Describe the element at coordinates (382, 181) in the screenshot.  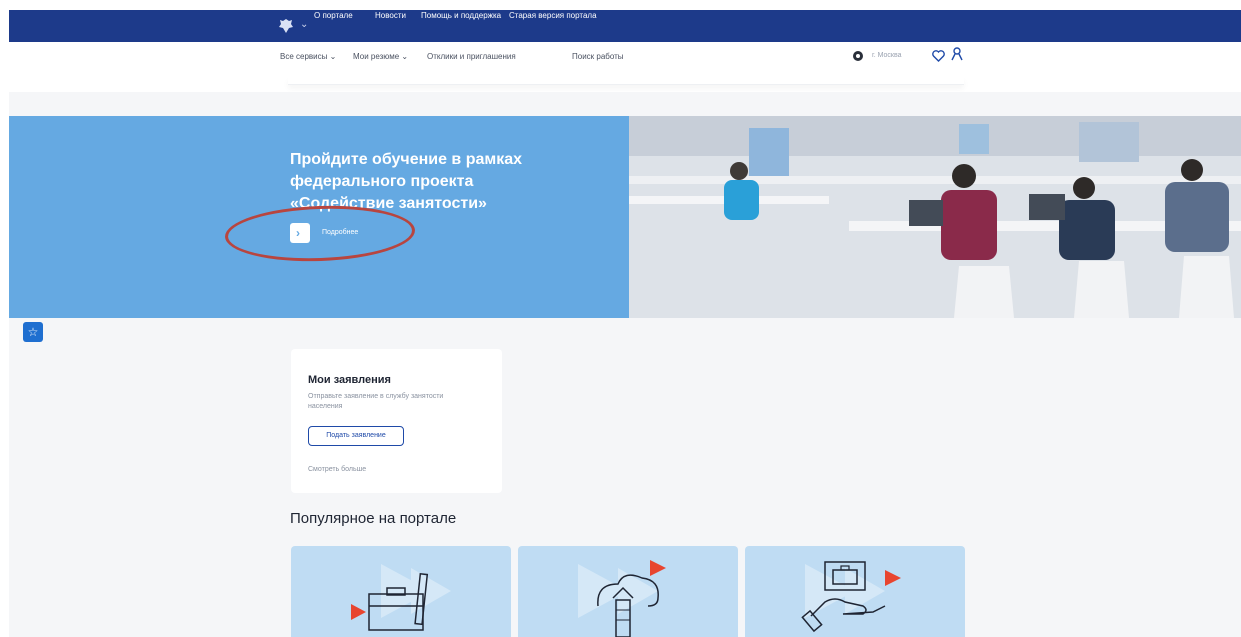
I see `hero-title-line-2: федерального проекта` at that location.